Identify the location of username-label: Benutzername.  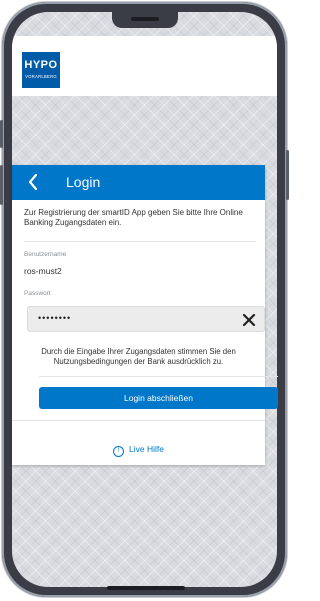
(45, 254).